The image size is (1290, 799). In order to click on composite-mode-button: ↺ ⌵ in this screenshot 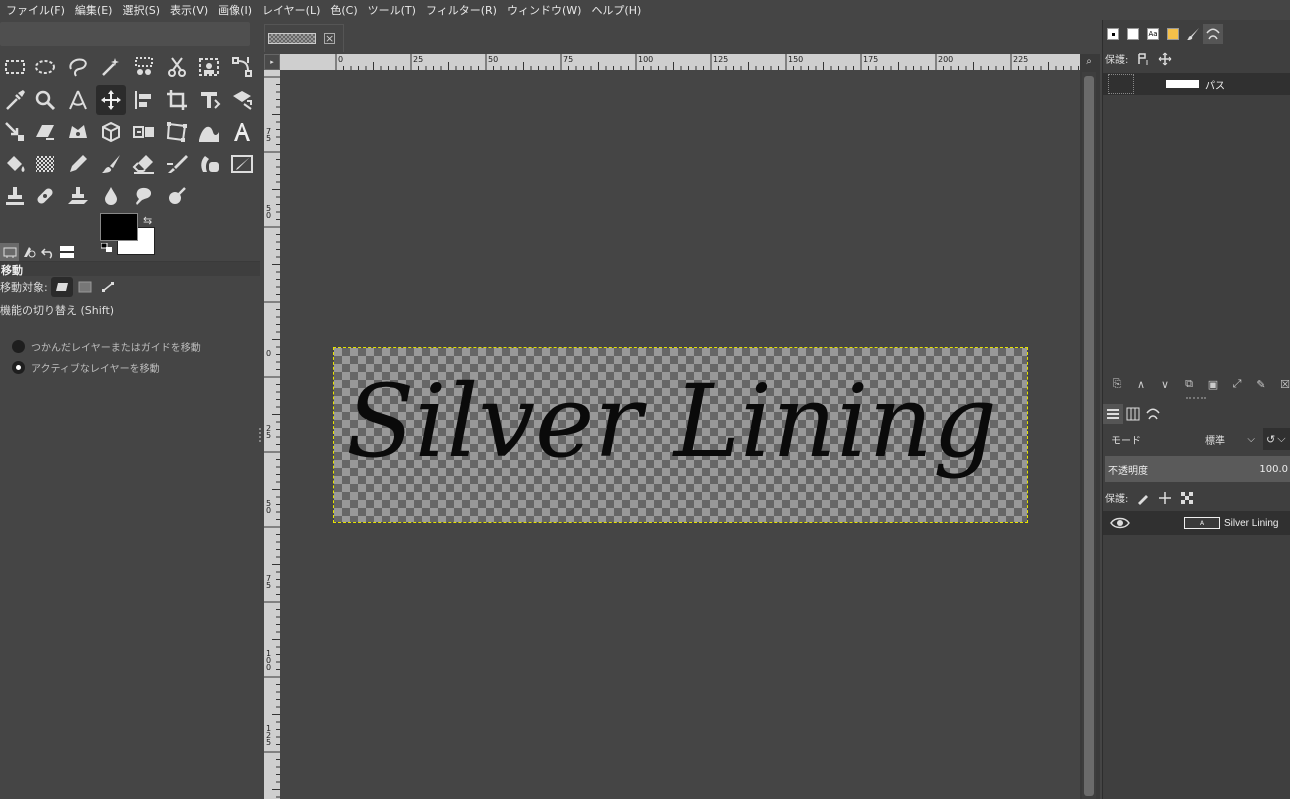, I will do `click(1276, 439)`.